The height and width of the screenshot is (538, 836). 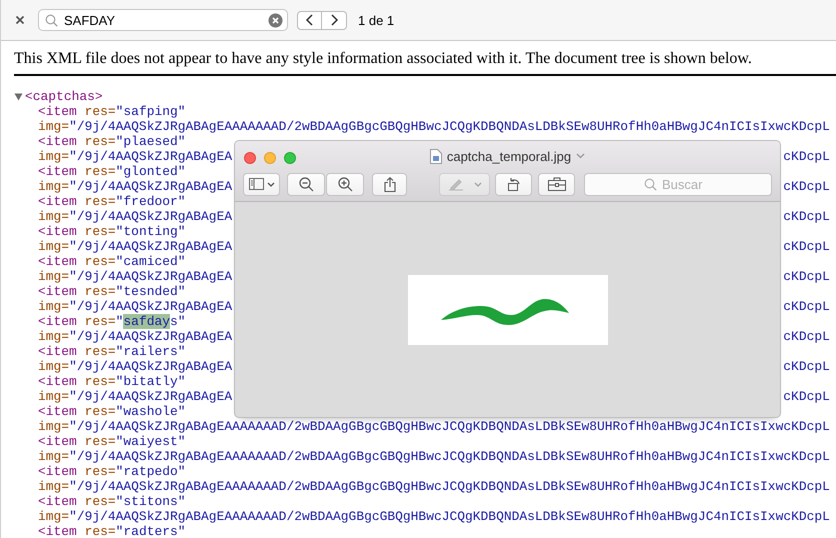 What do you see at coordinates (112, 201) in the screenshot?
I see `xml-line: <item res="fredoor"` at bounding box center [112, 201].